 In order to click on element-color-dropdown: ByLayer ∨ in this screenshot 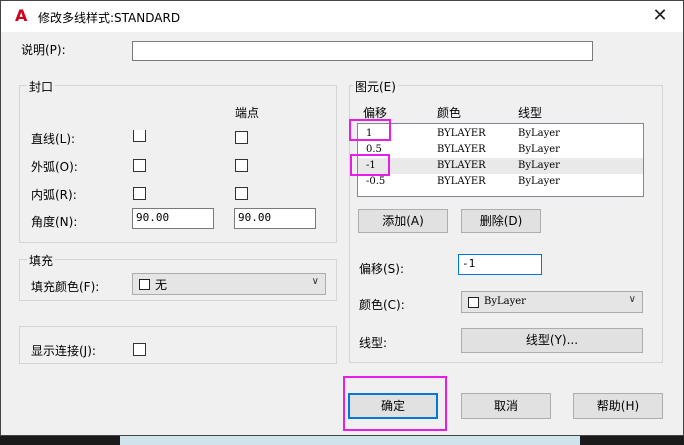, I will do `click(552, 302)`.